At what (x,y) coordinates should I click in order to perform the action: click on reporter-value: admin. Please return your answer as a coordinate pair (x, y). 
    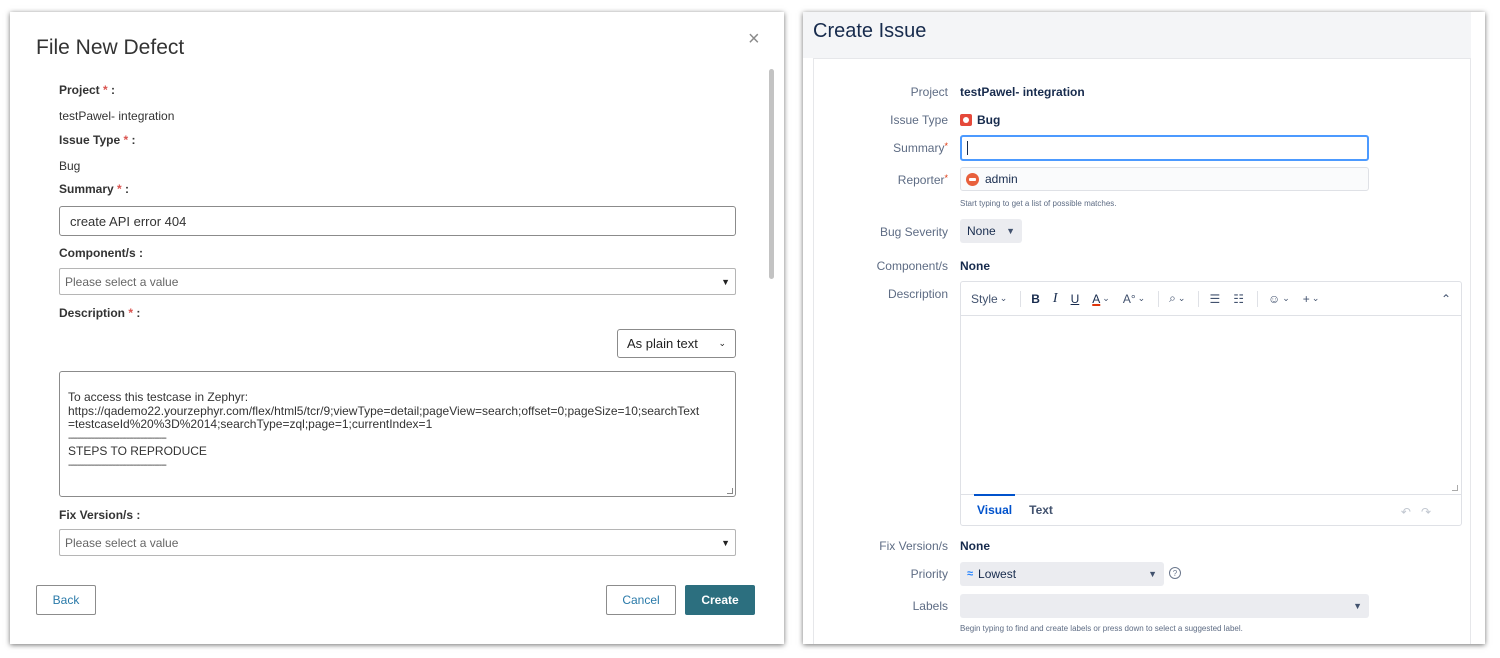
    Looking at the image, I should click on (1001, 179).